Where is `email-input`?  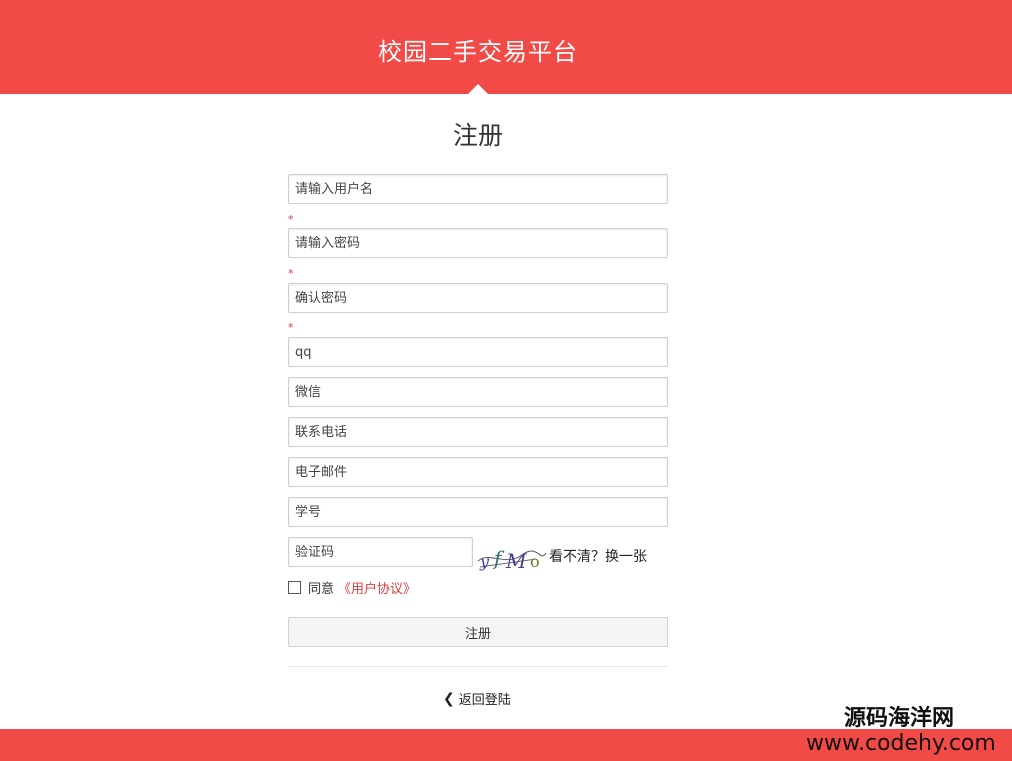 email-input is located at coordinates (478, 472).